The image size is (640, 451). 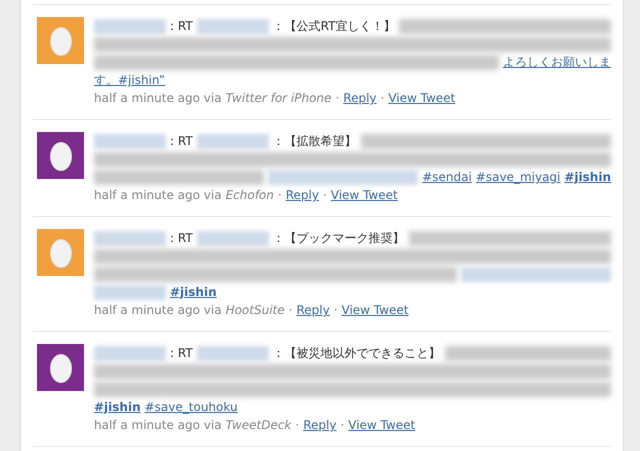 I want to click on client-name: TweetDeck, so click(x=259, y=425).